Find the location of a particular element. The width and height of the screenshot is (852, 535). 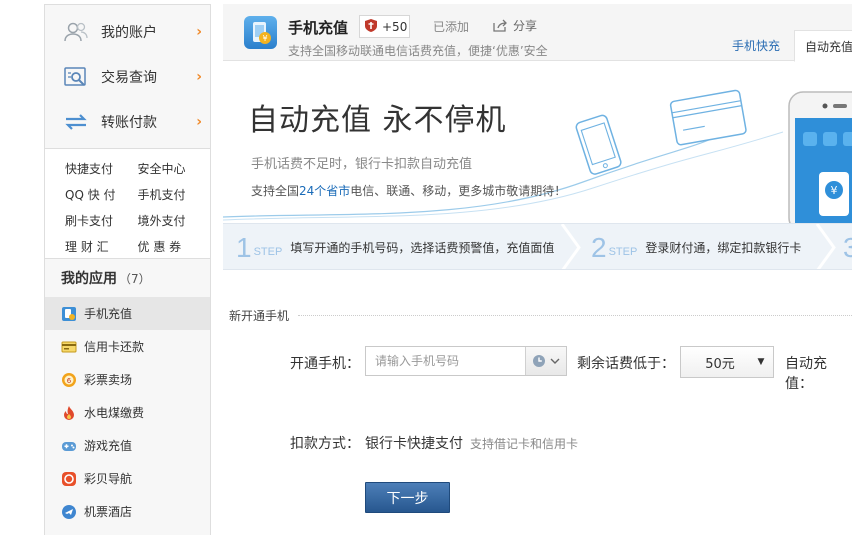

lottery-icon: 6 is located at coordinates (69, 380).